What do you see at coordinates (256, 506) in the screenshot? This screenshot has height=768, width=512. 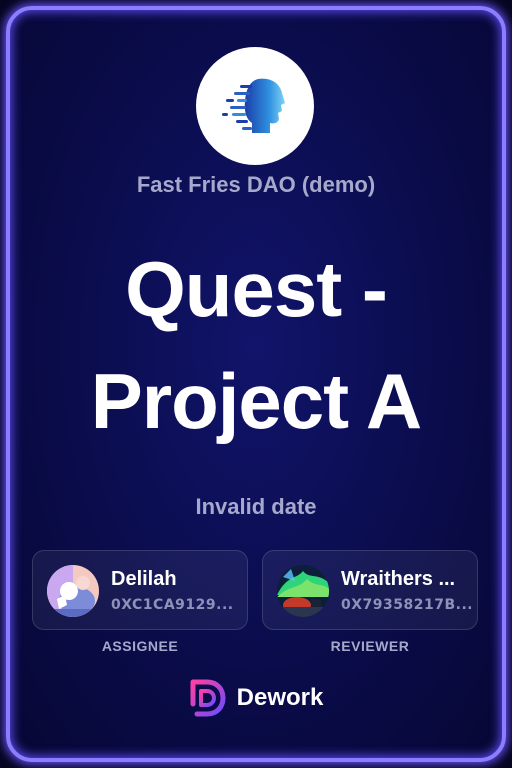 I see `task-date: Invalid date` at bounding box center [256, 506].